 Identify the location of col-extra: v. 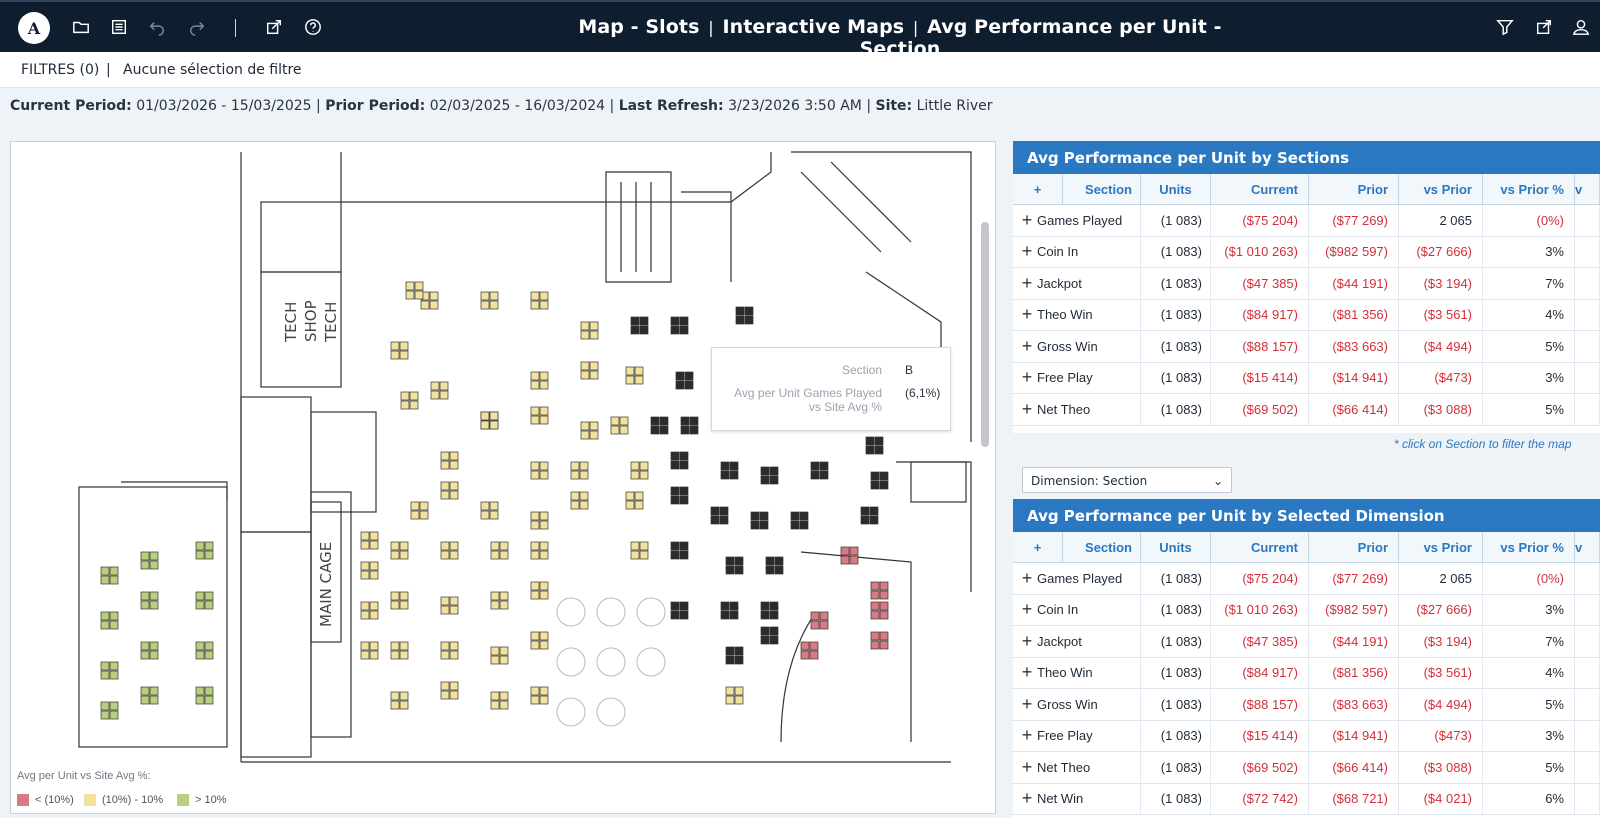
(1587, 547).